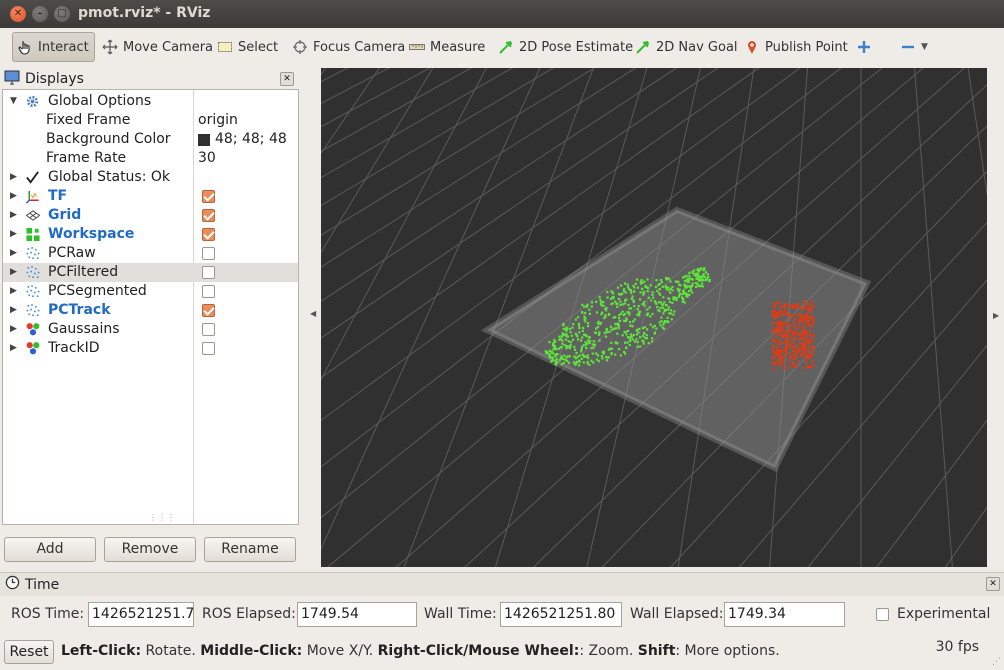  I want to click on tree-row-pcsegmented: ▶ PCSegmented, so click(150, 291).